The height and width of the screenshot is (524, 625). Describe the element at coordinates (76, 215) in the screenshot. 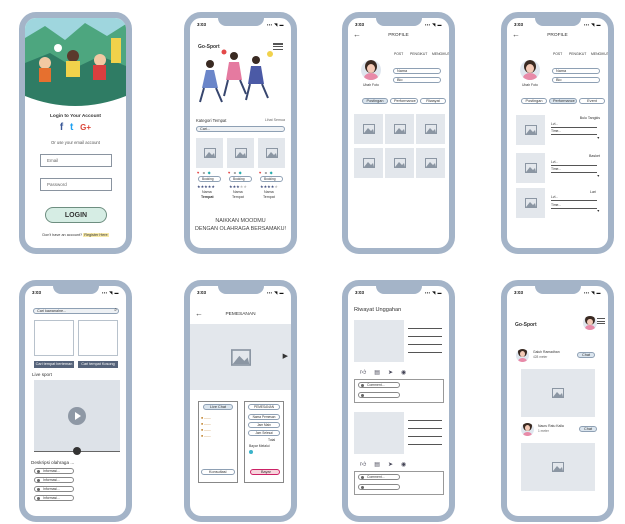

I see `login-button: LOGIN` at that location.